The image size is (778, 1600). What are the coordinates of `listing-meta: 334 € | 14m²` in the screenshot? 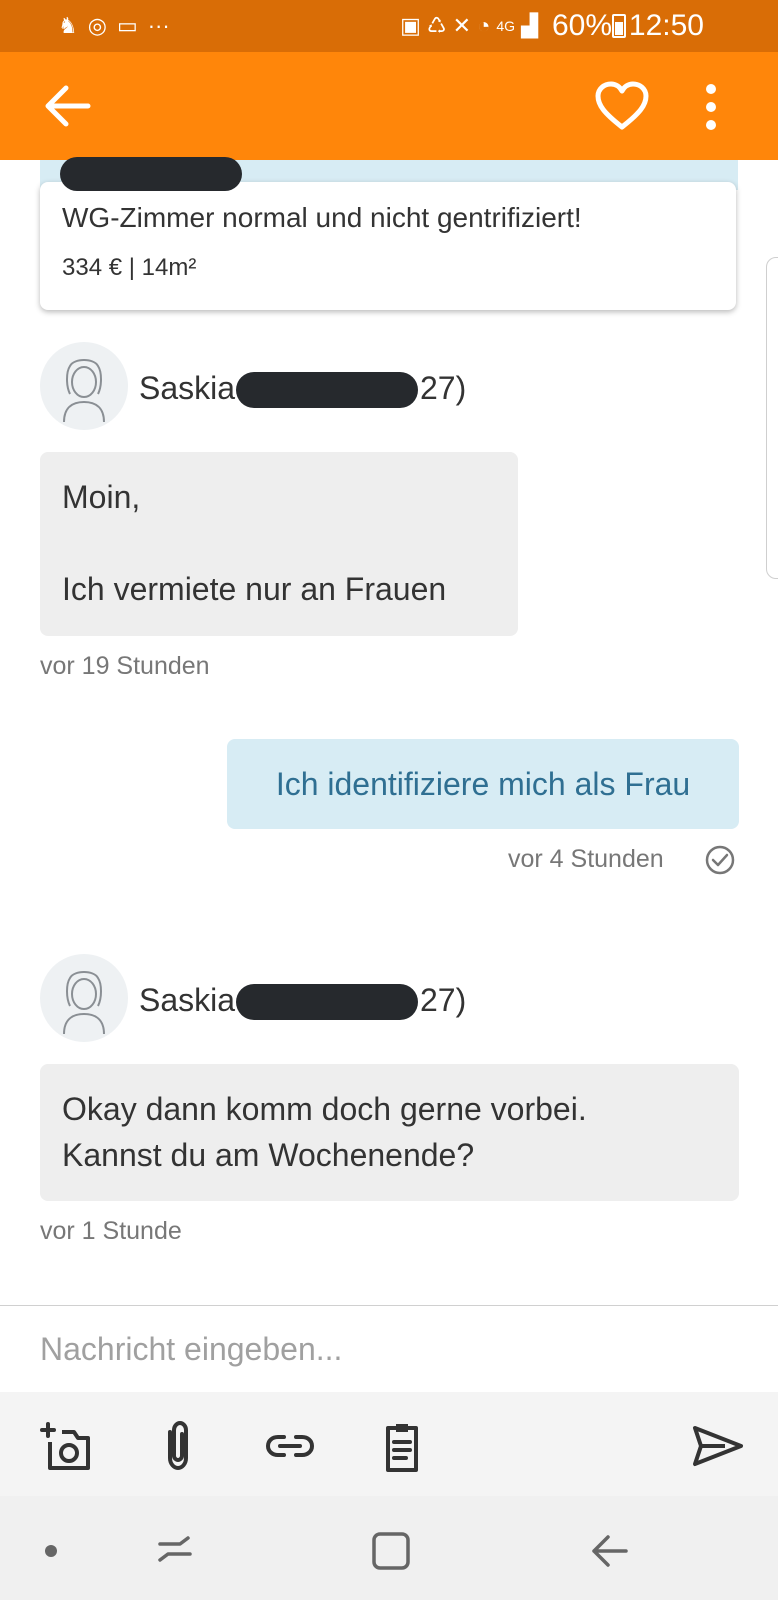 It's located at (129, 267).